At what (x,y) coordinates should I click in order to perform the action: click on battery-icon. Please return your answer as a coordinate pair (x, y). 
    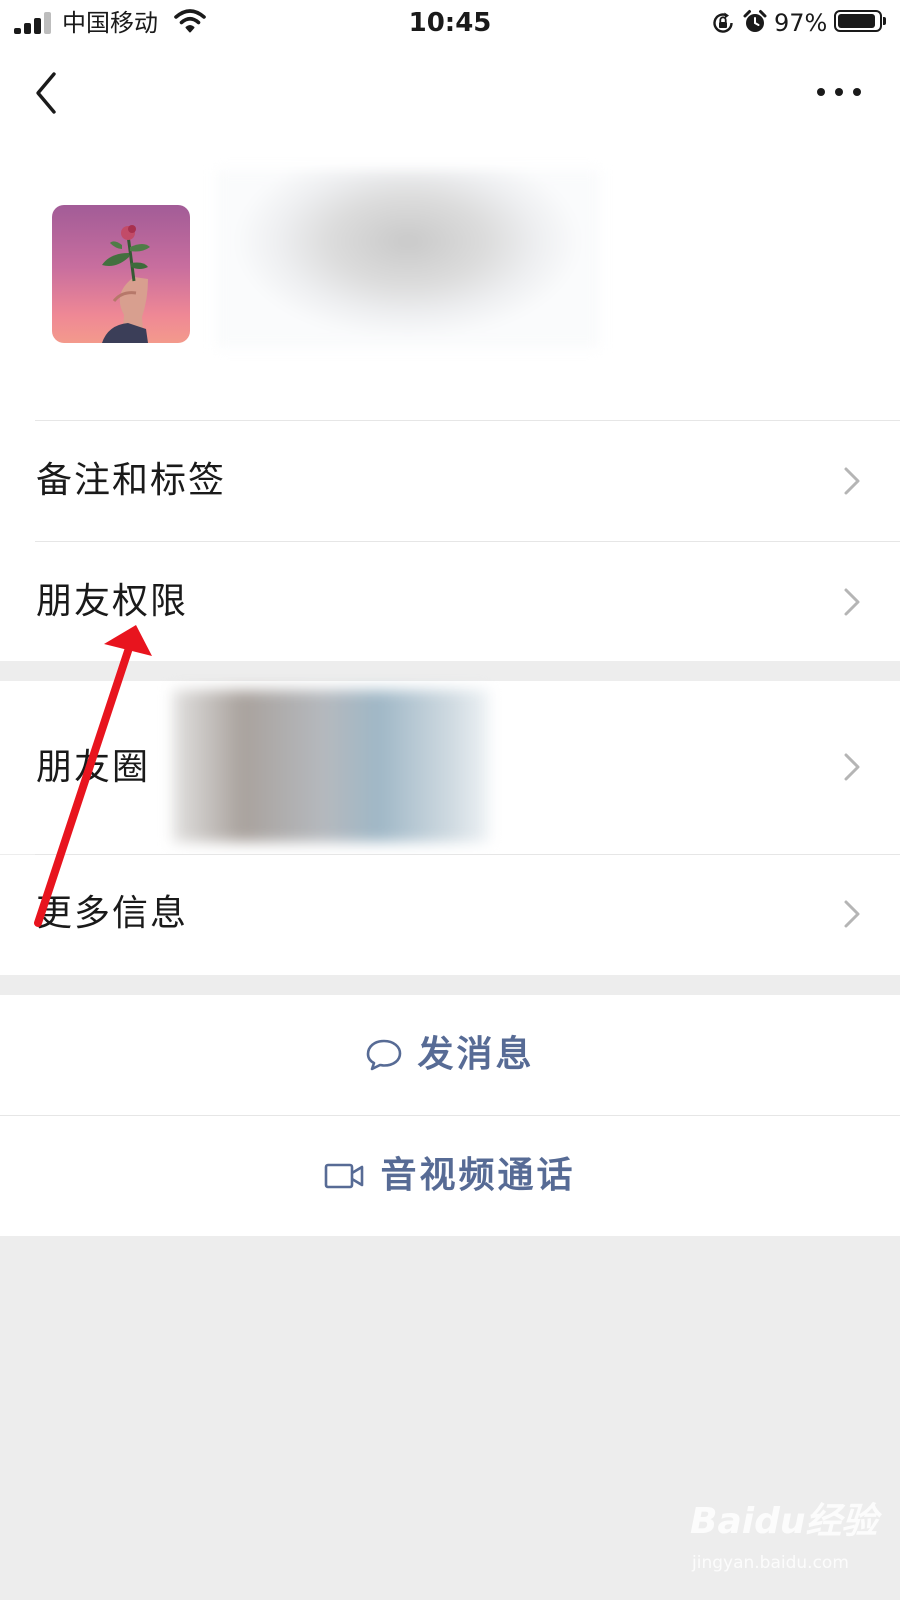
    Looking at the image, I should click on (860, 21).